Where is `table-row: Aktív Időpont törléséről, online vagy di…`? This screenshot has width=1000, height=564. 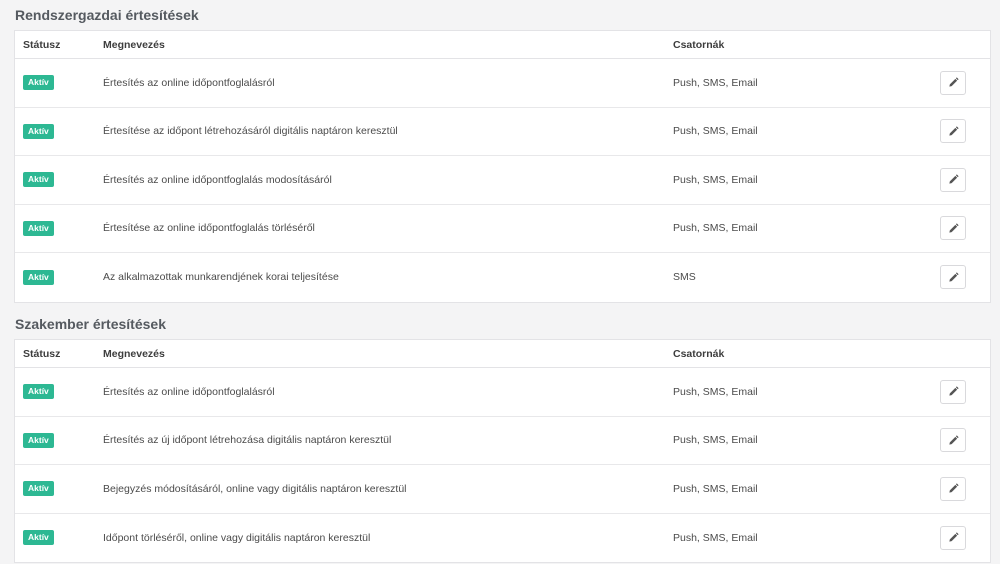 table-row: Aktív Időpont törléséről, online vagy di… is located at coordinates (502, 538).